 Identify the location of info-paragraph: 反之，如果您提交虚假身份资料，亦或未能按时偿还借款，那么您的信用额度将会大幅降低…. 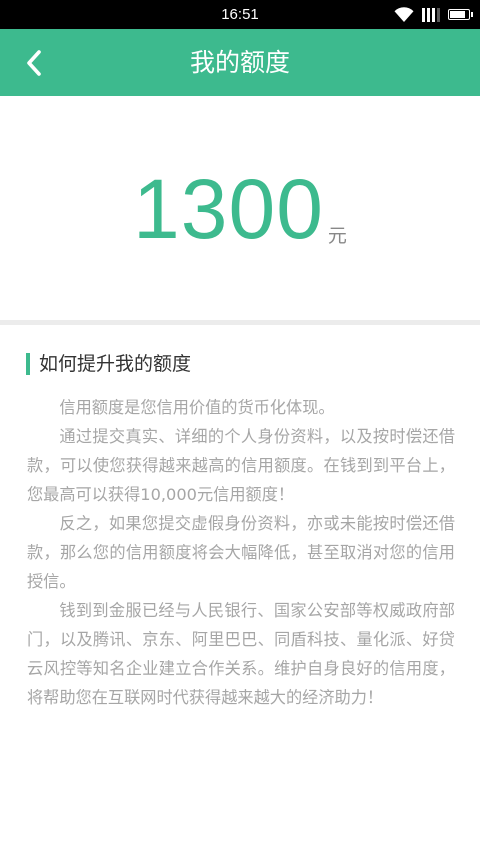
(241, 552).